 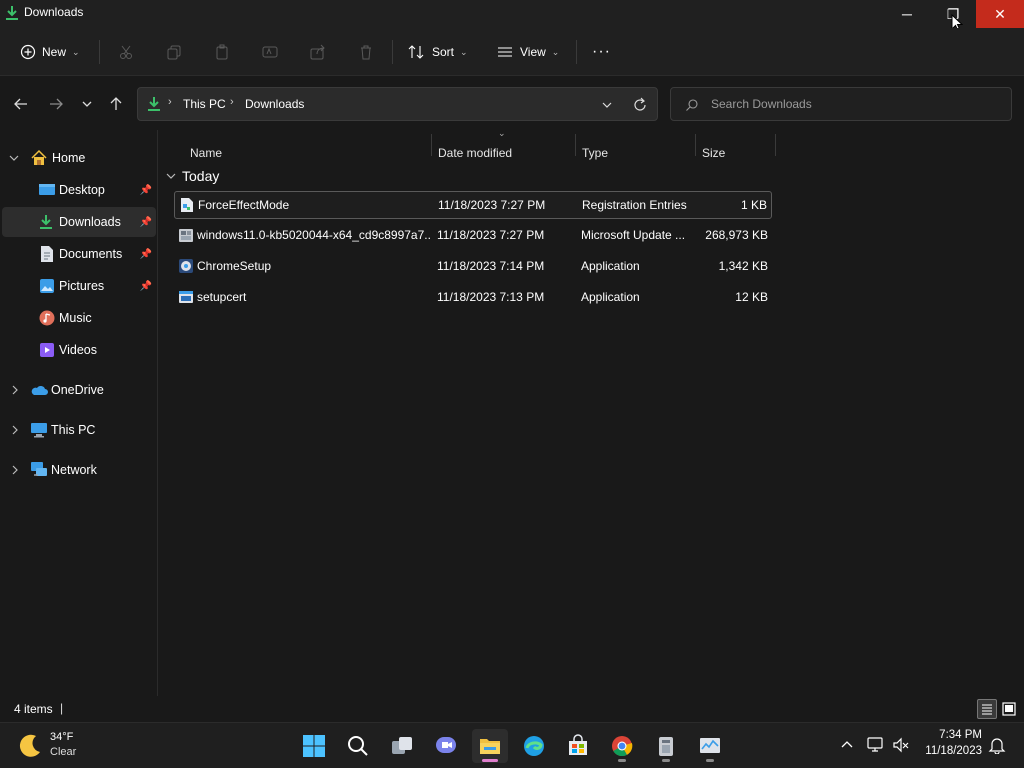 I want to click on resource-monitor-button, so click(x=710, y=746).